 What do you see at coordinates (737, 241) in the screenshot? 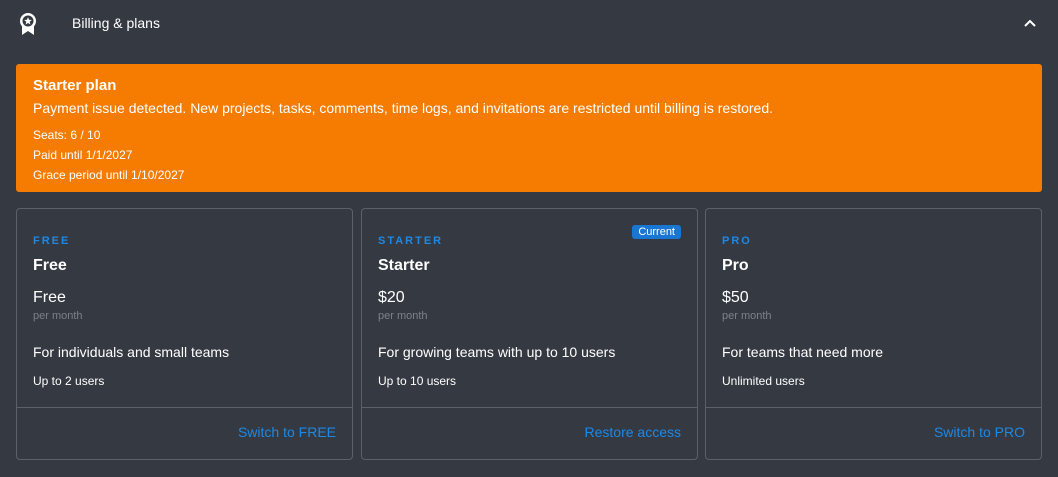
I see `plan-tier: PRO` at bounding box center [737, 241].